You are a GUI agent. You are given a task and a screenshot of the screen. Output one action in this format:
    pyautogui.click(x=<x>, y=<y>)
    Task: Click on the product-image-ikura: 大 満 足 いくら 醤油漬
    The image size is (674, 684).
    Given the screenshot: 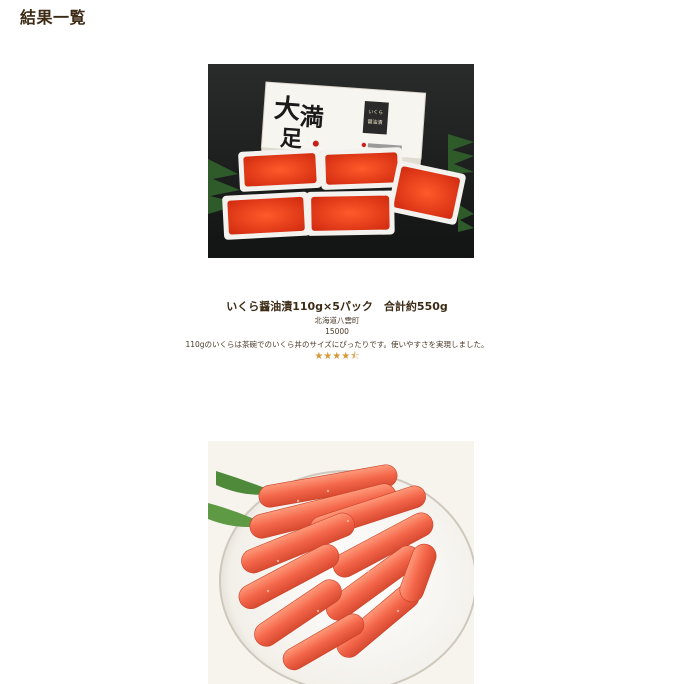 What is the action you would take?
    pyautogui.click(x=341, y=161)
    